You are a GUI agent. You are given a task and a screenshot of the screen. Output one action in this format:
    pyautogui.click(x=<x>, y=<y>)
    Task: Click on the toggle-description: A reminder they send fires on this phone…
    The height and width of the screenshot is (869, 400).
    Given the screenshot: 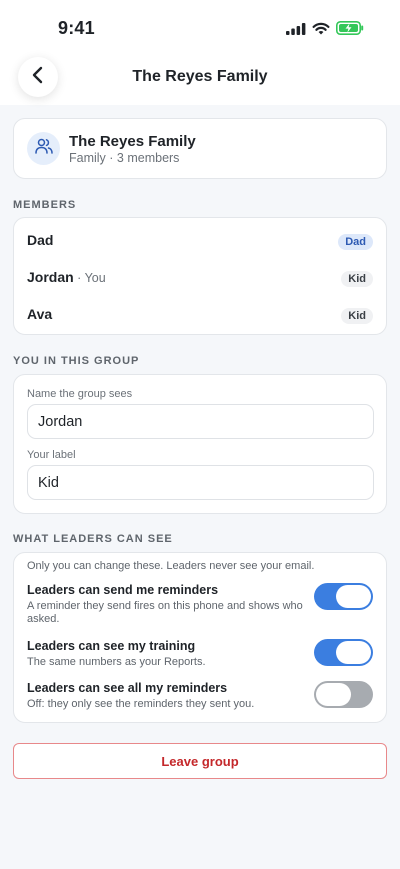 What is the action you would take?
    pyautogui.click(x=165, y=612)
    